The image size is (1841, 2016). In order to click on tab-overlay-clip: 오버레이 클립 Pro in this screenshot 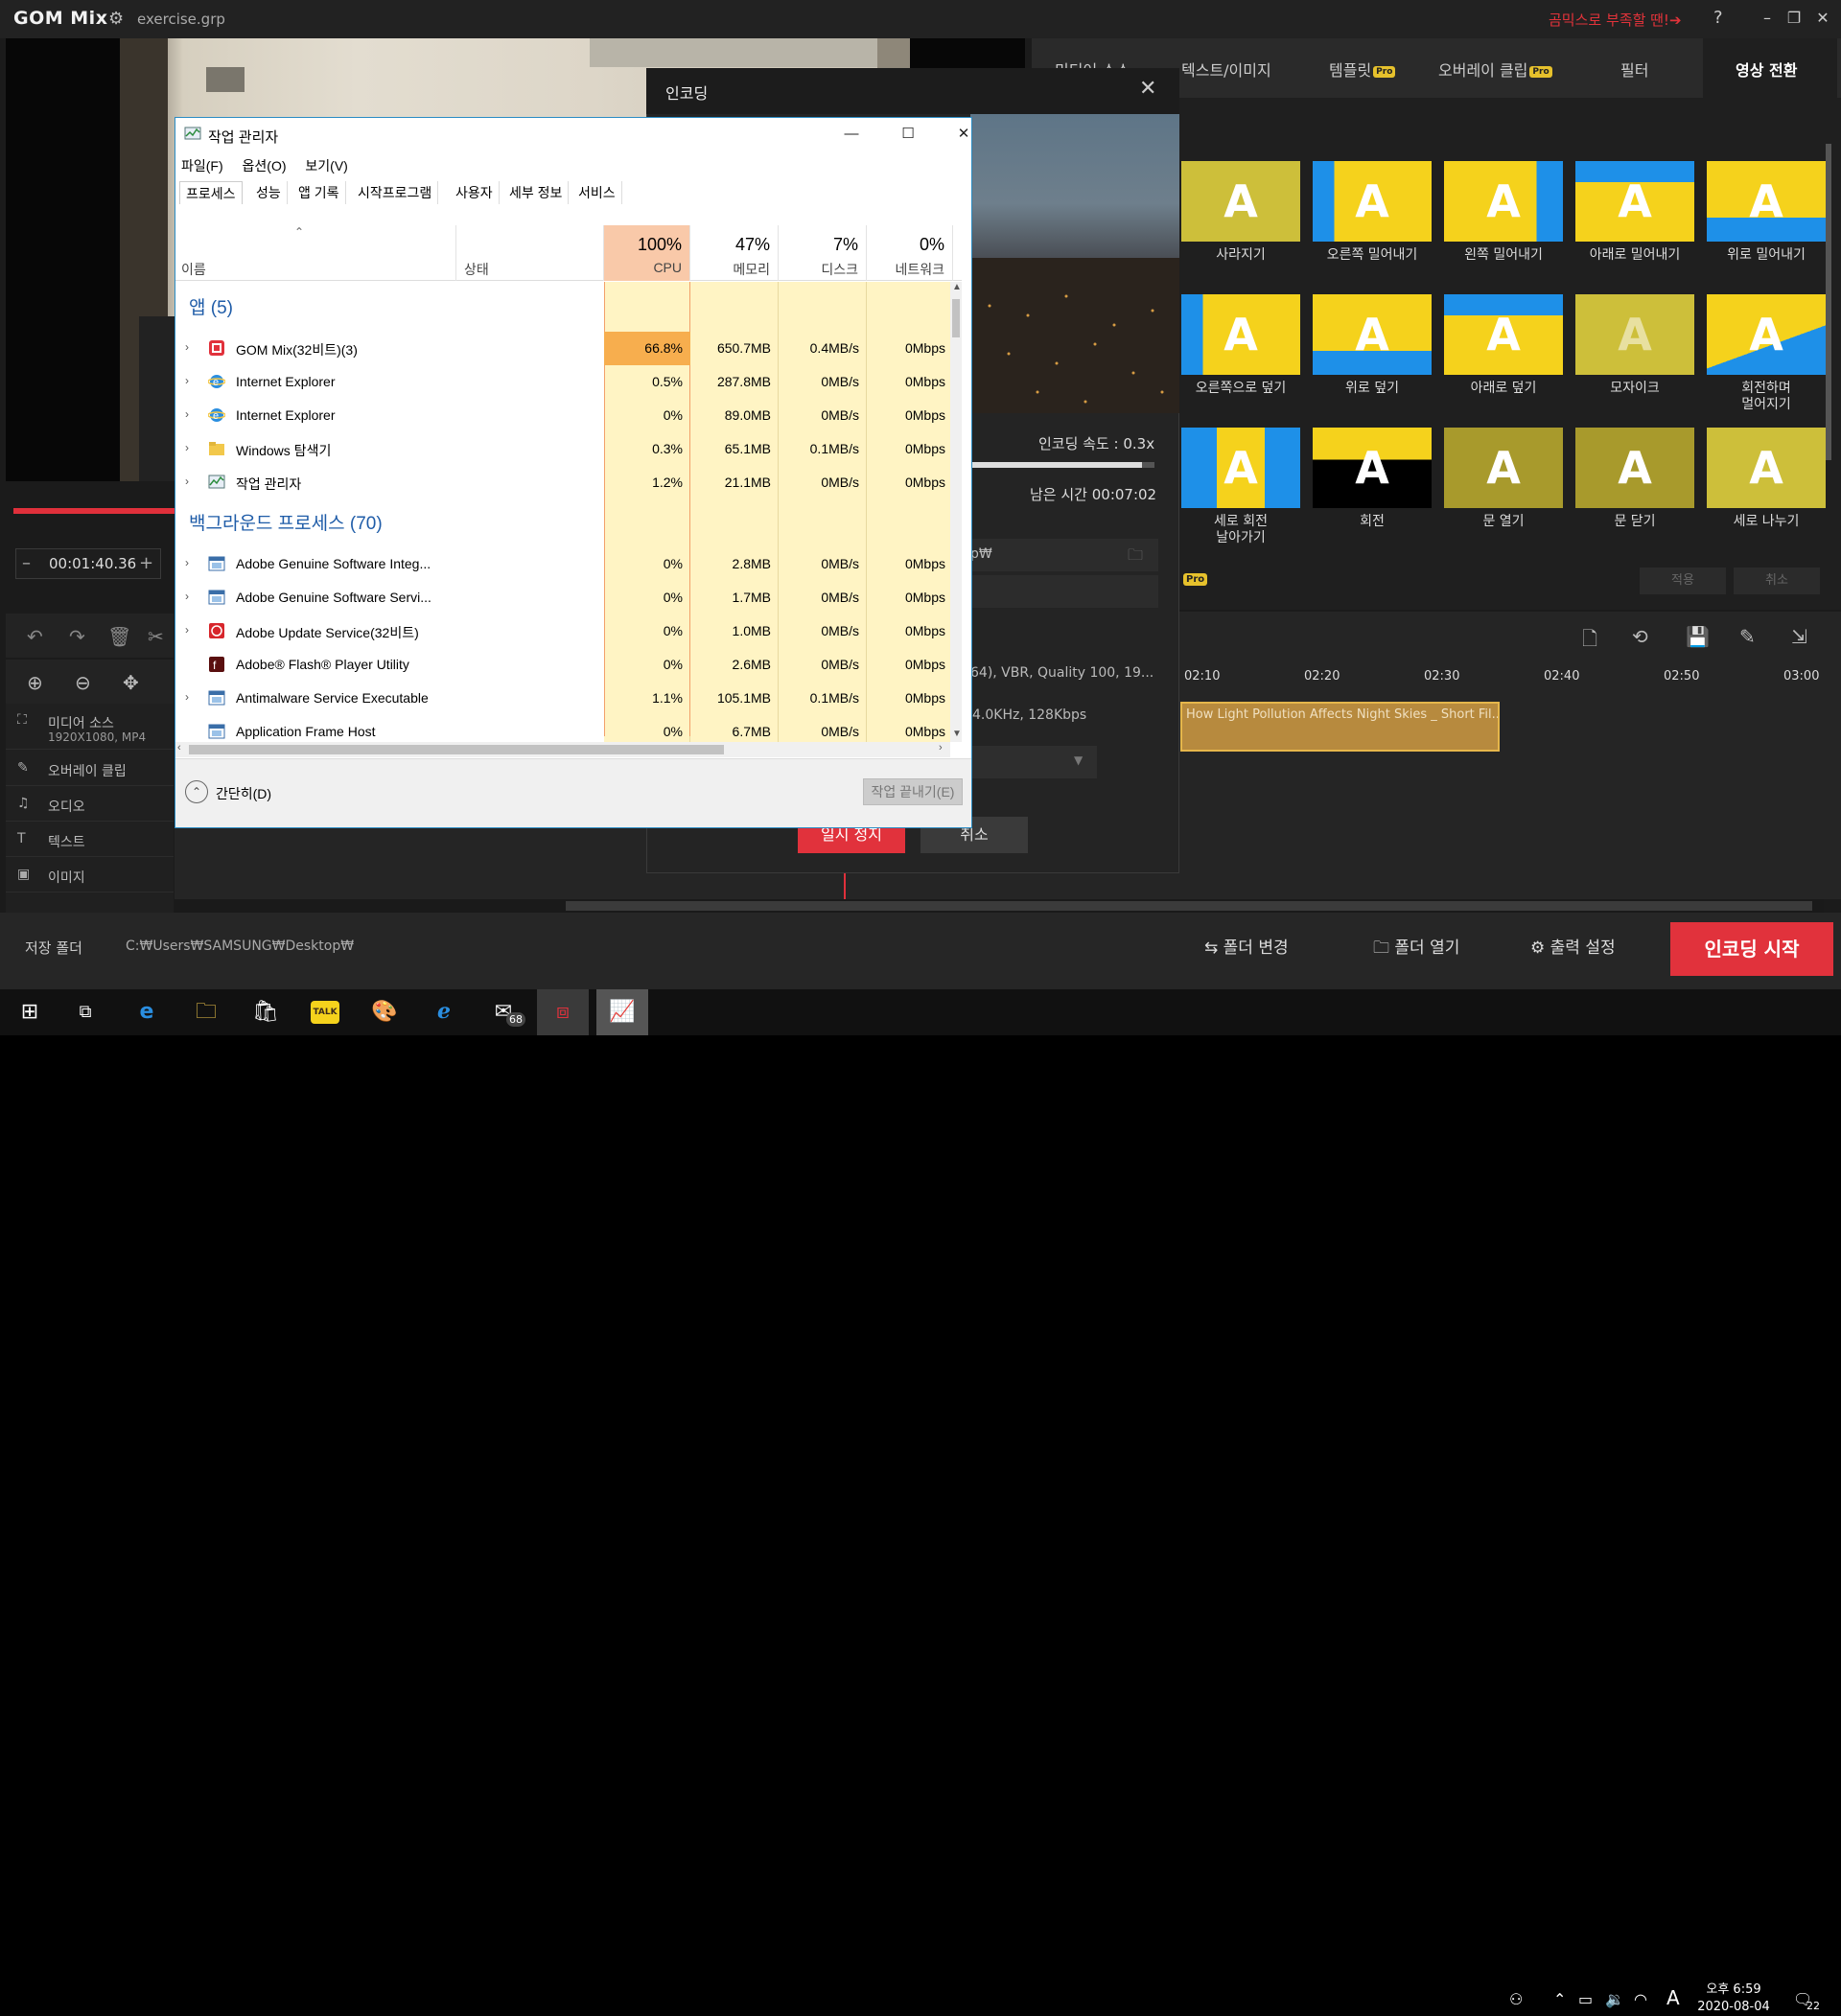, I will do `click(1495, 69)`.